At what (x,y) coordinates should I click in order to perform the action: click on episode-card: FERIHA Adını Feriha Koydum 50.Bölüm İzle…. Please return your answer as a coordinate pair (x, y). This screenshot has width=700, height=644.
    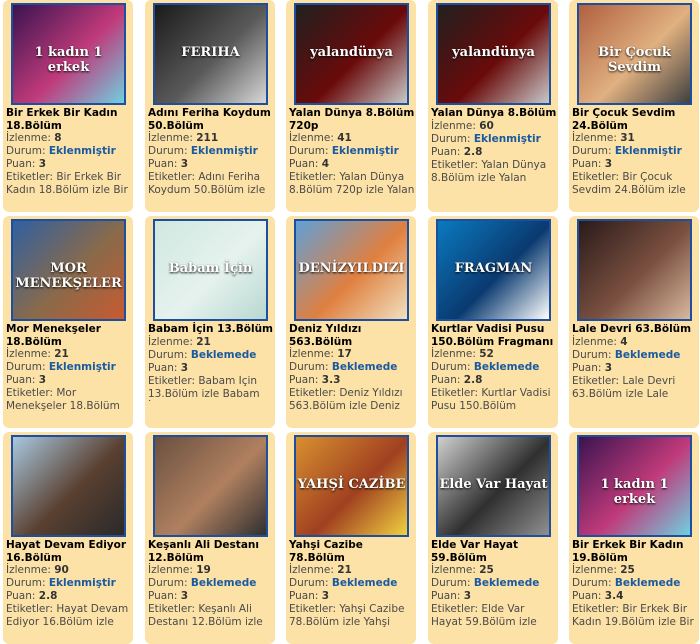
    Looking at the image, I should click on (210, 106).